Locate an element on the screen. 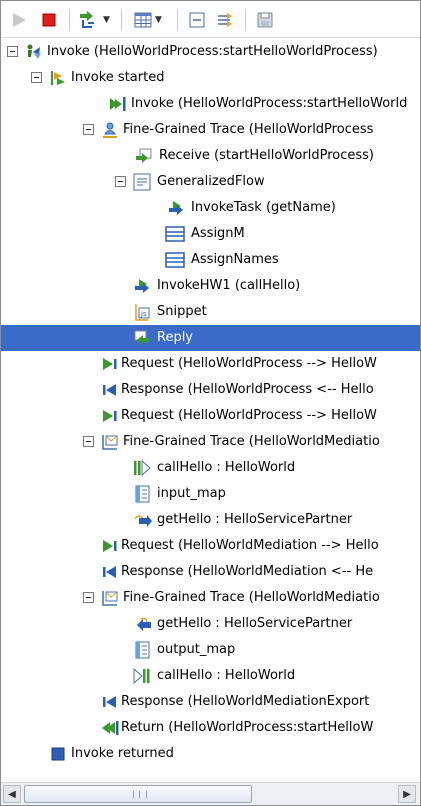 The width and height of the screenshot is (421, 806). tree-row-fine-grained-trace: Fine-Grained Trace (HelloWorldProcess is located at coordinates (210, 130).